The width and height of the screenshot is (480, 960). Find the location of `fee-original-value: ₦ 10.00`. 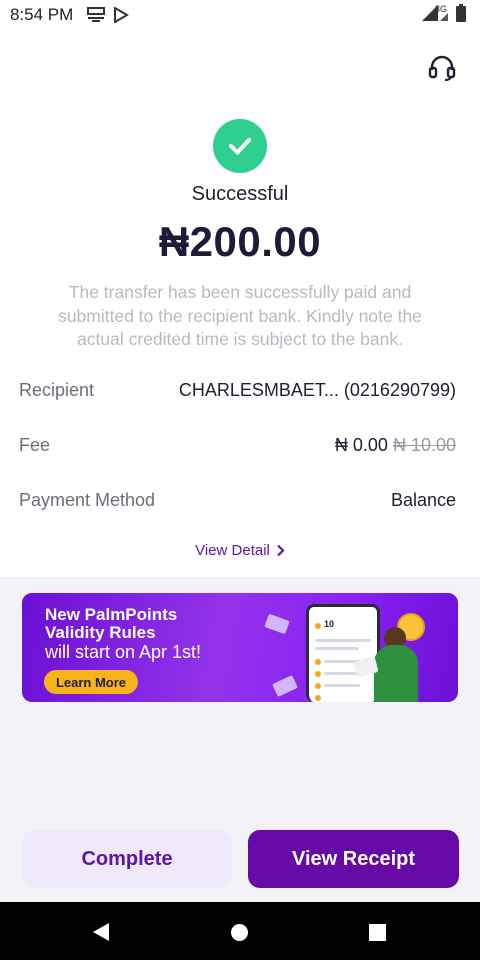

fee-original-value: ₦ 10.00 is located at coordinates (424, 444).